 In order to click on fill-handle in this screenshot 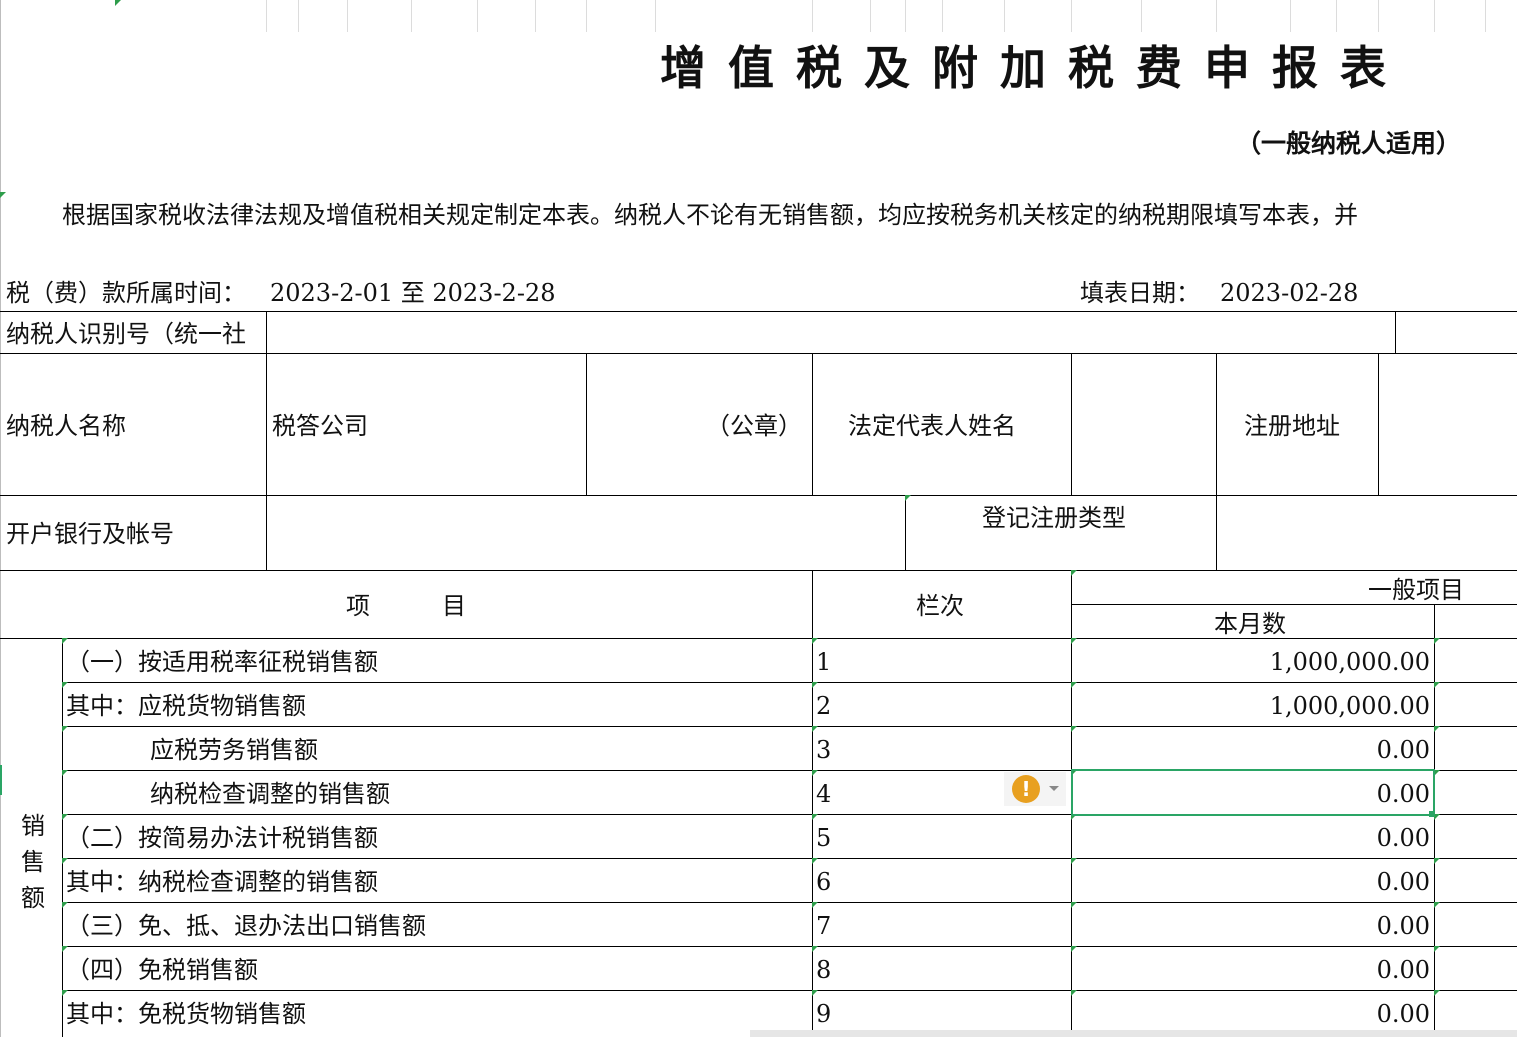, I will do `click(1432, 814)`.